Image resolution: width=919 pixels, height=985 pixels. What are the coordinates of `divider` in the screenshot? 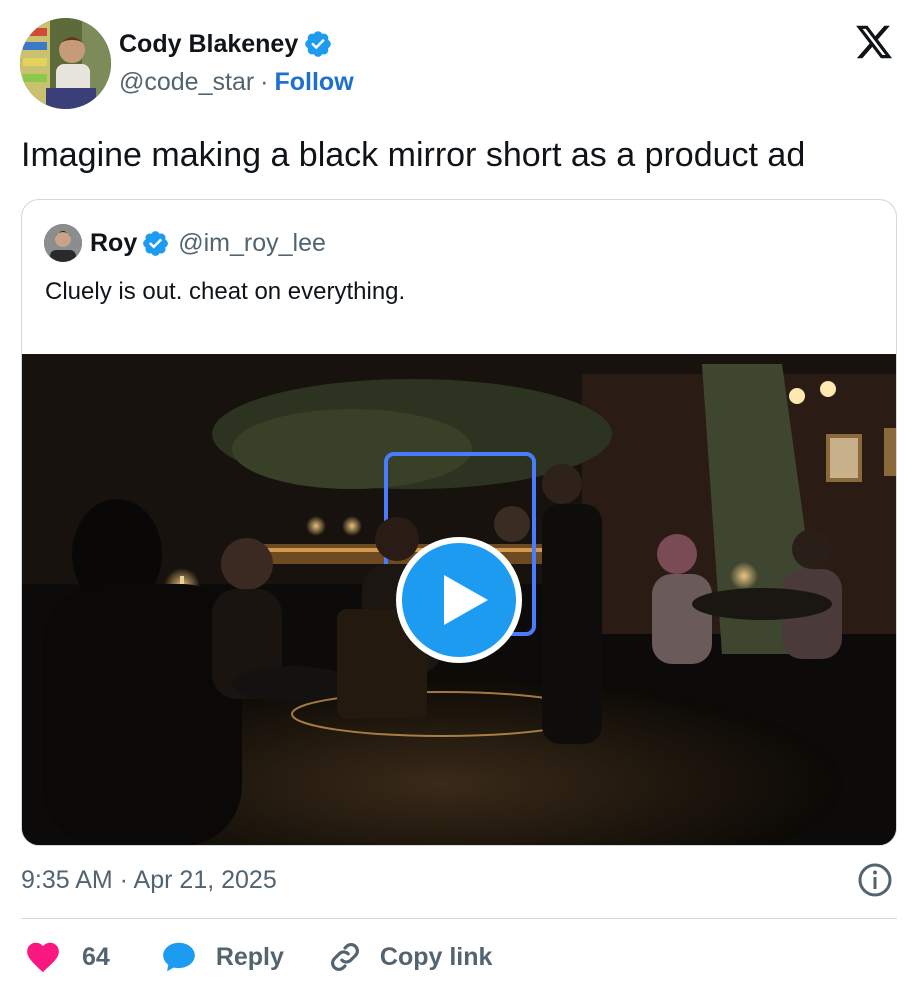 It's located at (459, 918).